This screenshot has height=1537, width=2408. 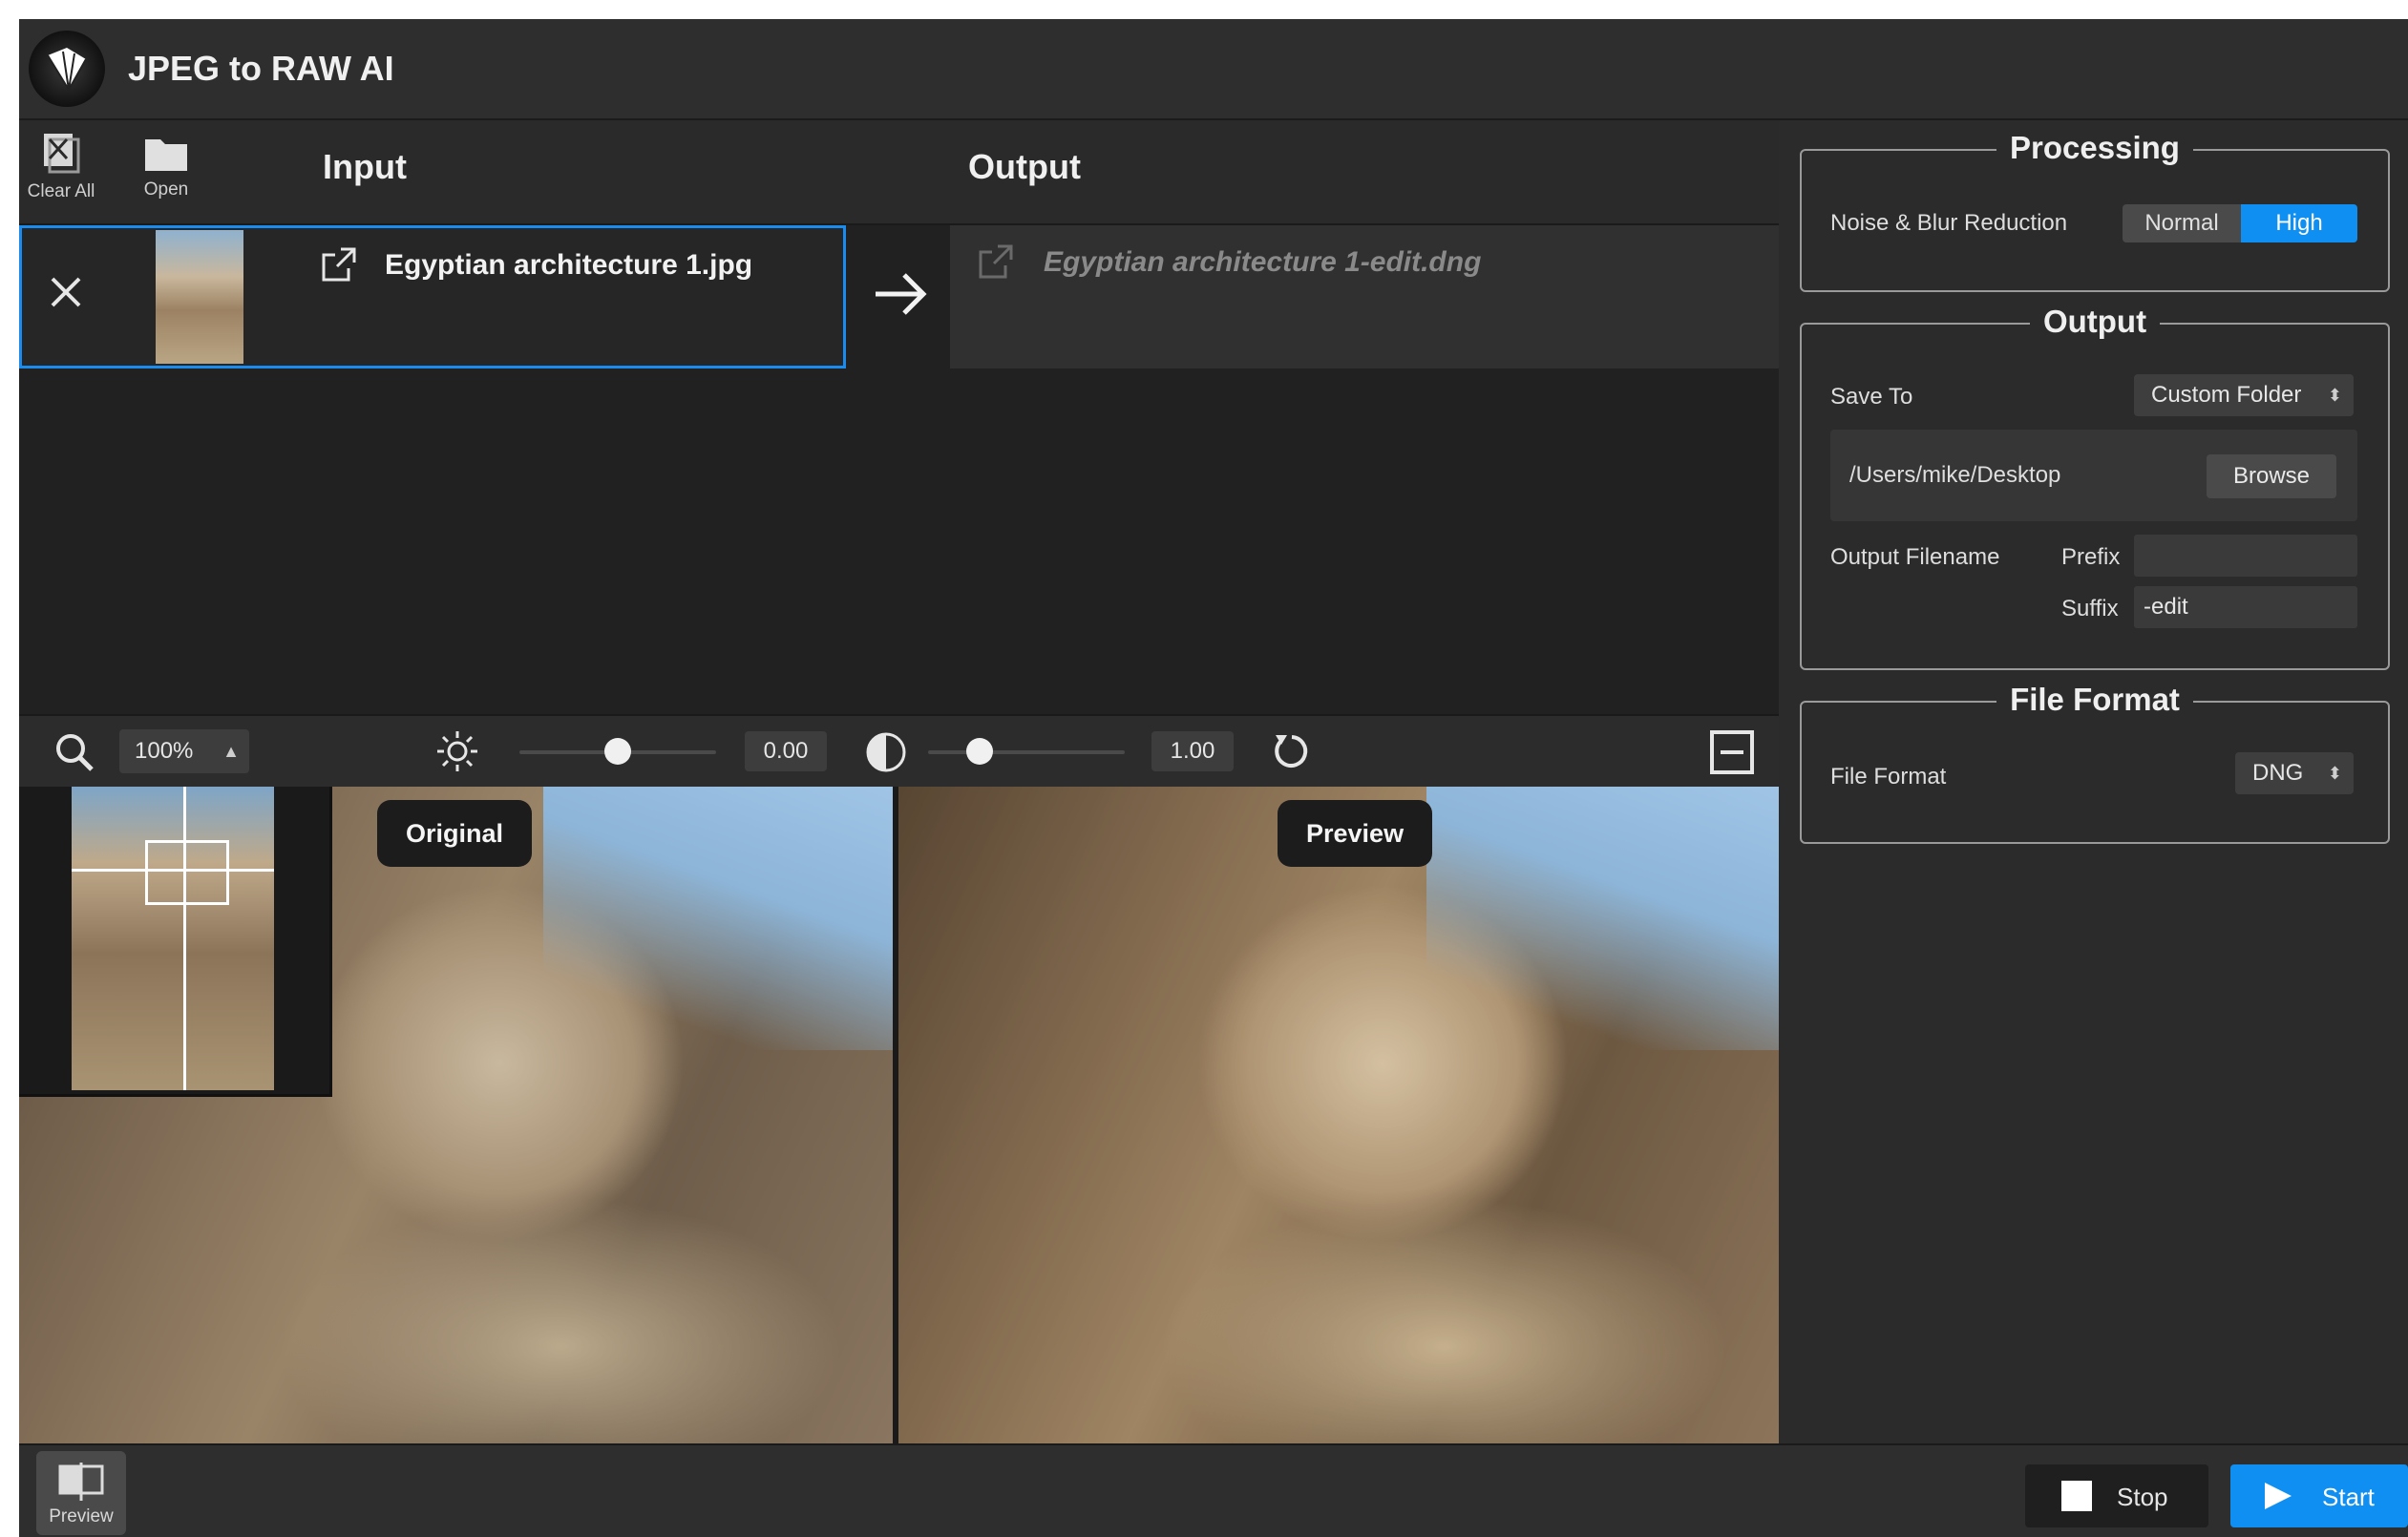 I want to click on suffix-label: Suffix, so click(x=2090, y=608).